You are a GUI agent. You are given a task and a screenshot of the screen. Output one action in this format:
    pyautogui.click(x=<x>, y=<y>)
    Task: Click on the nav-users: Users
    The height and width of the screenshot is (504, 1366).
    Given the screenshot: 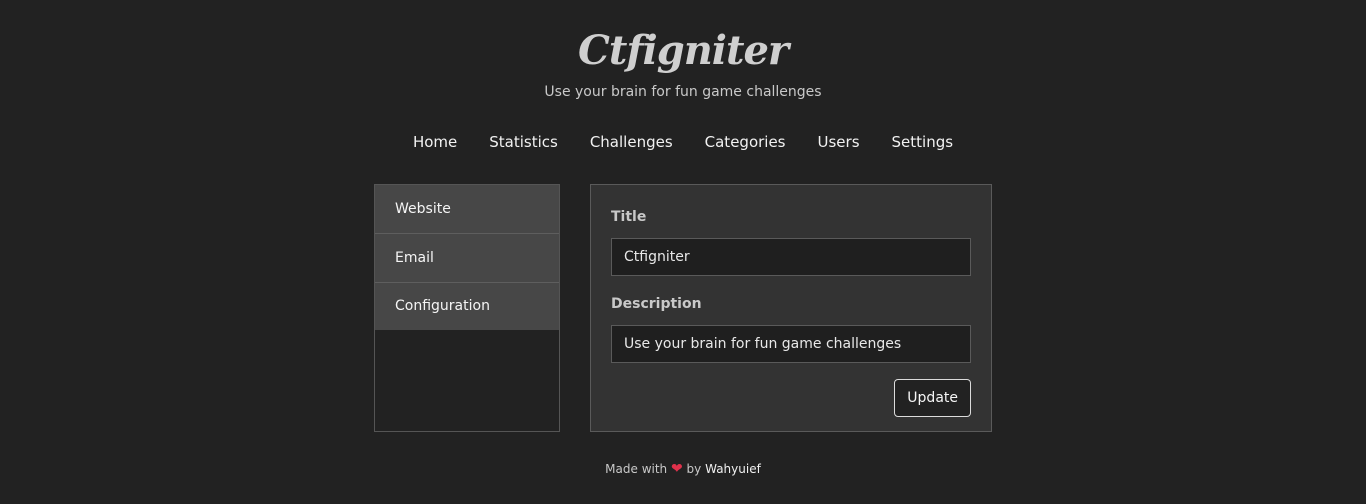 What is the action you would take?
    pyautogui.click(x=839, y=142)
    